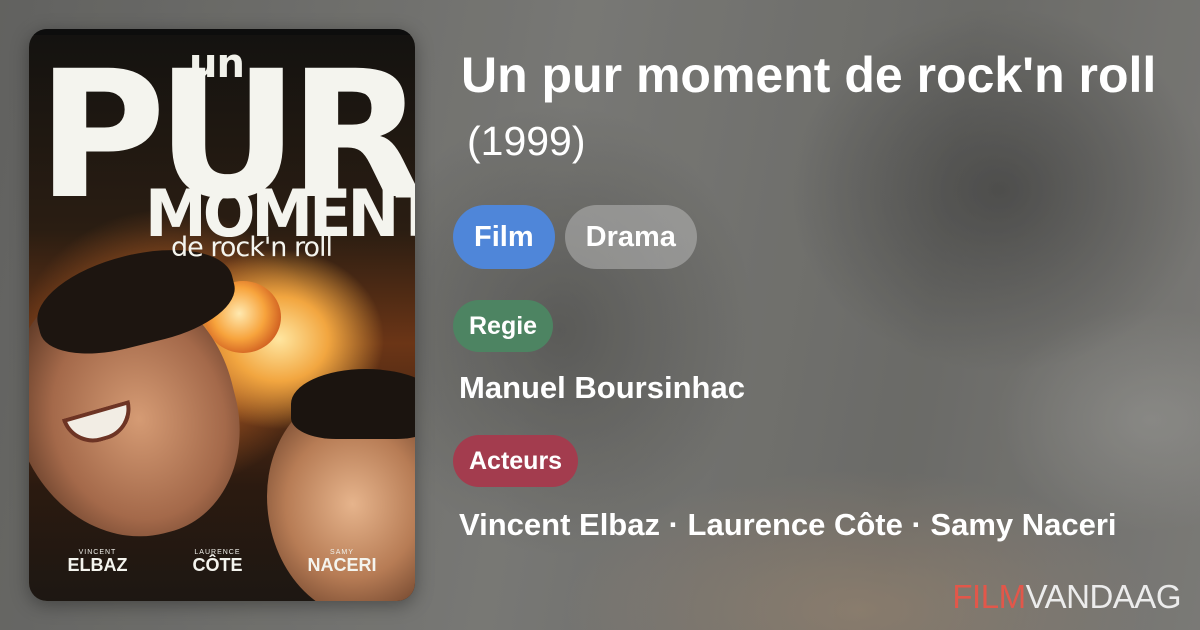 The image size is (1200, 630). Describe the element at coordinates (602, 387) in the screenshot. I see `director-name: Manuel Boursinhac` at that location.